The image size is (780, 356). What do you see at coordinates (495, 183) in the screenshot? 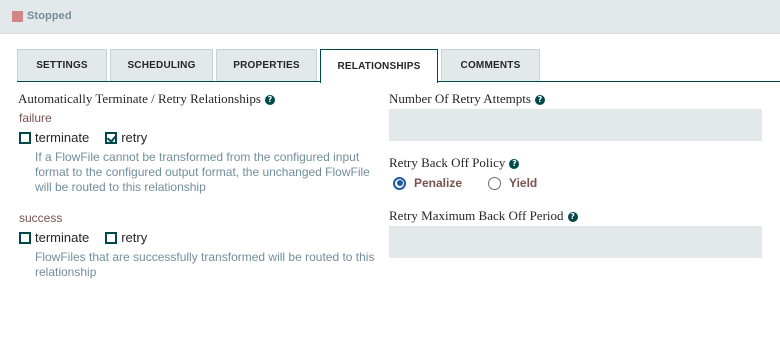
I see `yield-radio` at bounding box center [495, 183].